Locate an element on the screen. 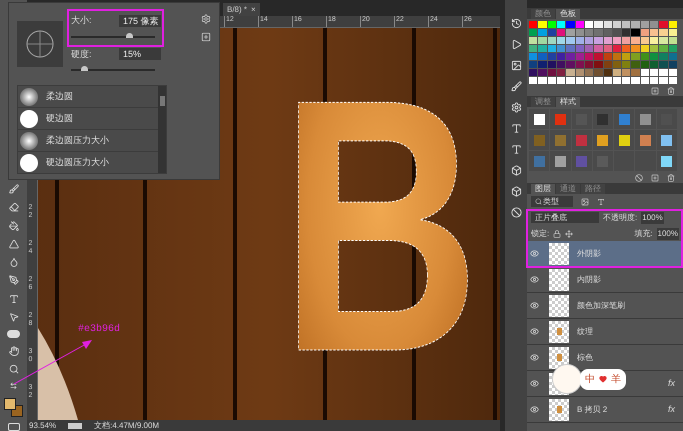  panel-tab: 图层 is located at coordinates (543, 189).